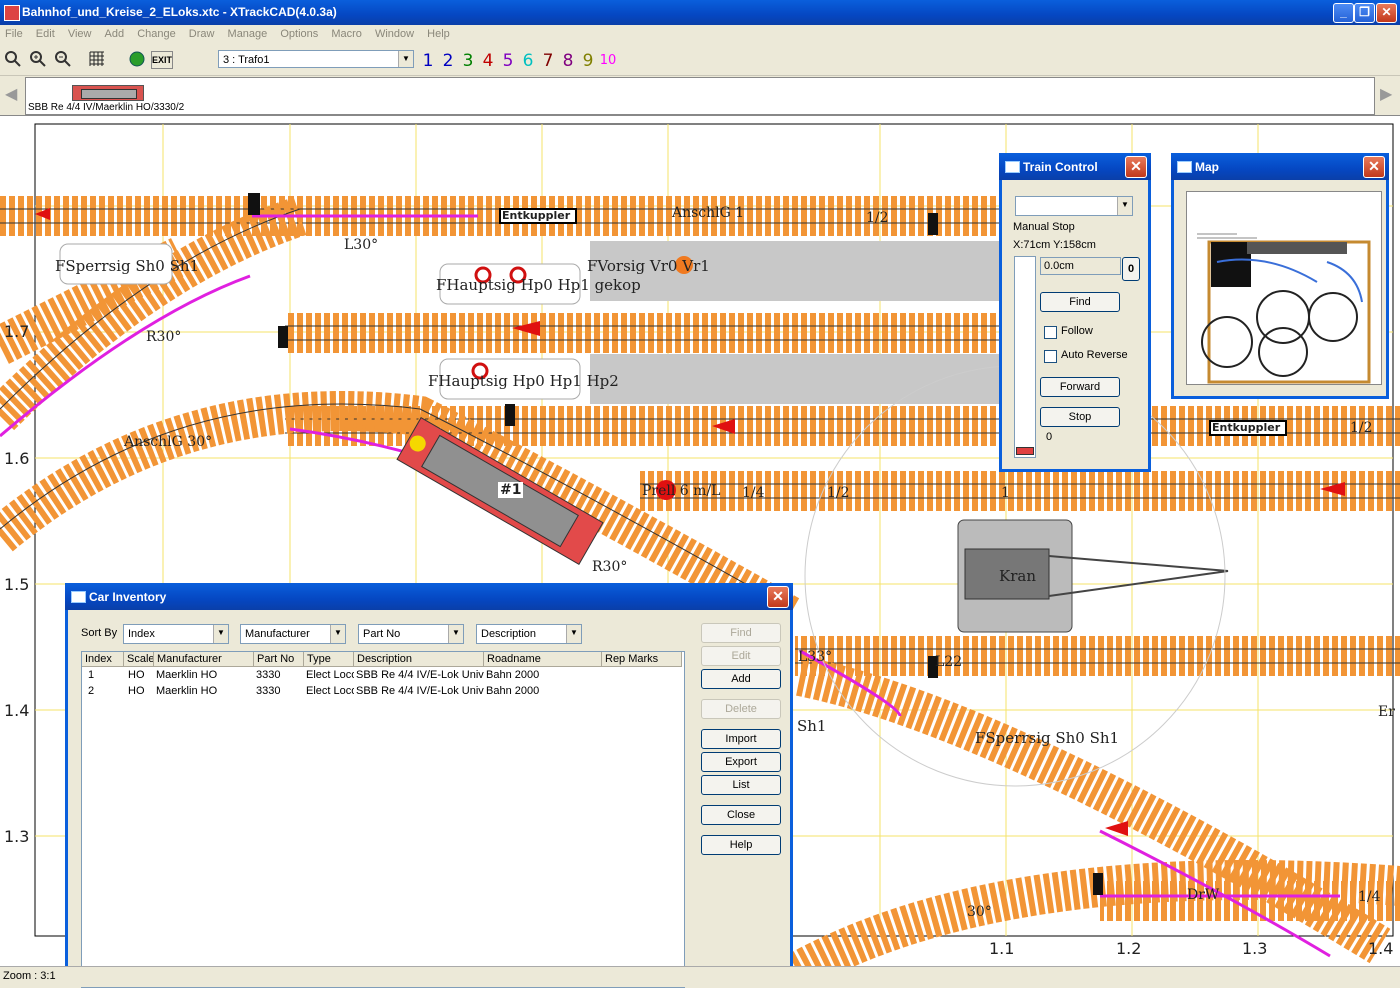 This screenshot has height=988, width=1400. What do you see at coordinates (419, 659) in the screenshot?
I see `column-header: Description` at bounding box center [419, 659].